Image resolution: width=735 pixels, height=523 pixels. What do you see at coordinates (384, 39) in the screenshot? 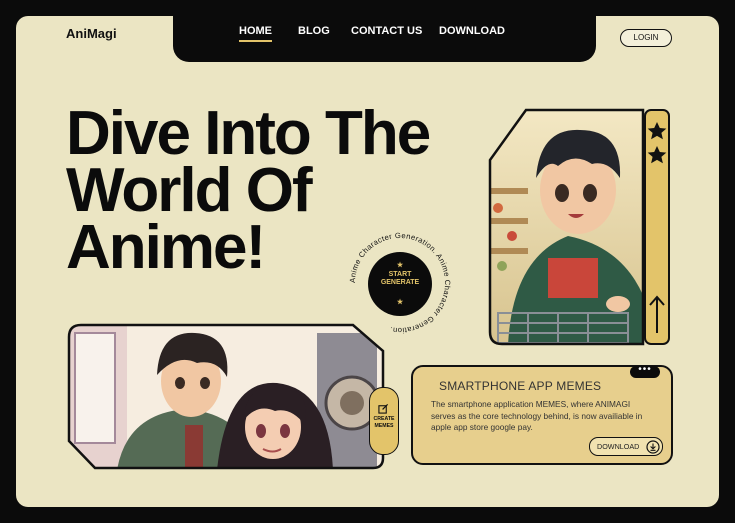
I see `nav-bar` at bounding box center [384, 39].